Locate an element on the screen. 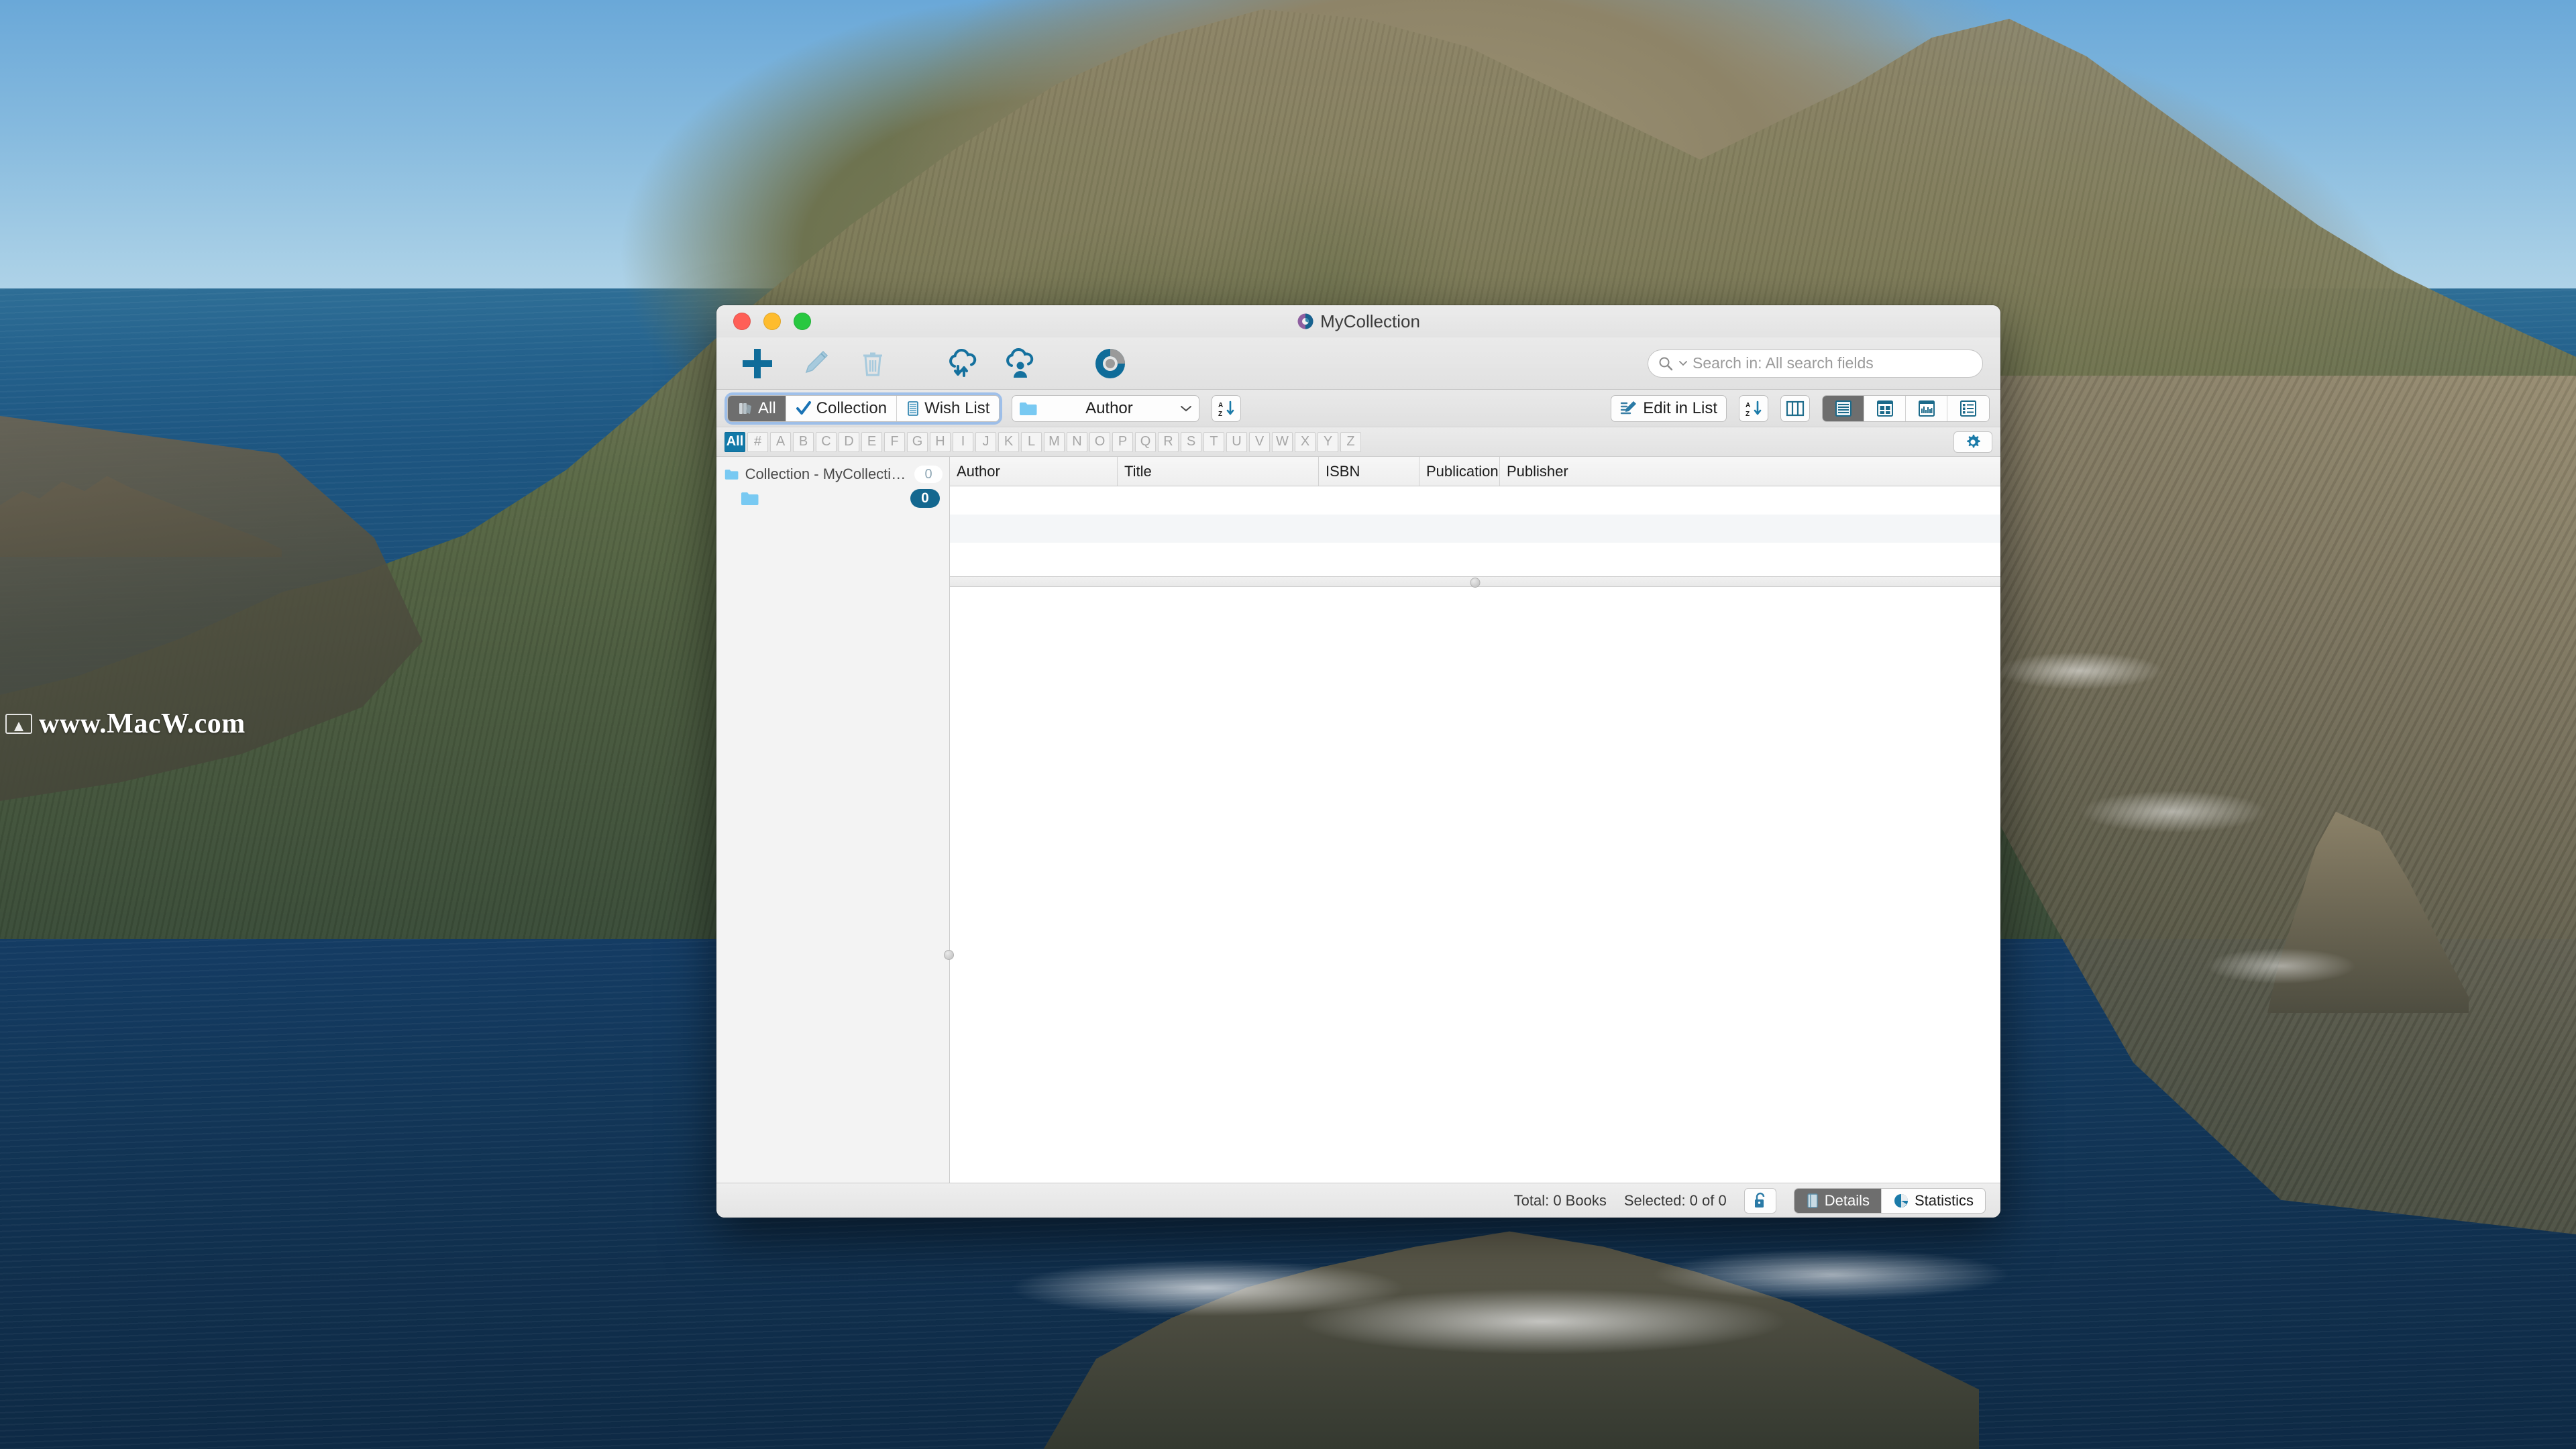 This screenshot has width=2576, height=1449. alpha-item-o: O is located at coordinates (1099, 441).